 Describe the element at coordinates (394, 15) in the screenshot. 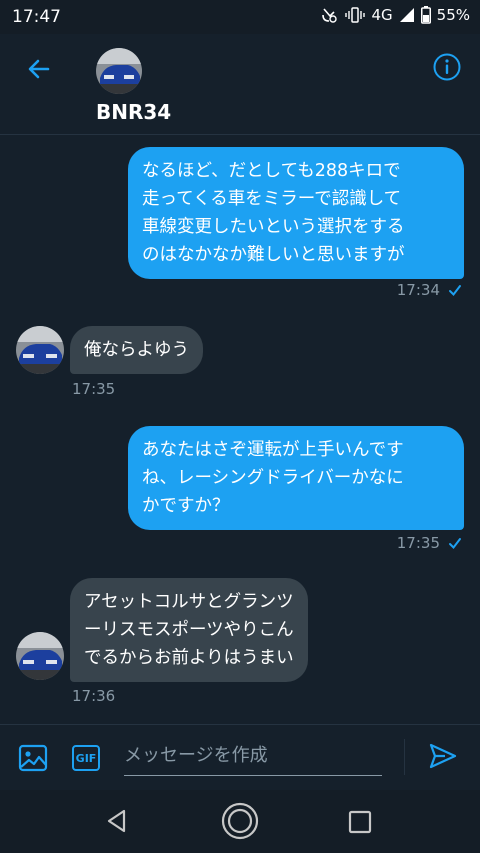

I see `status-icons: 4G 55%` at that location.